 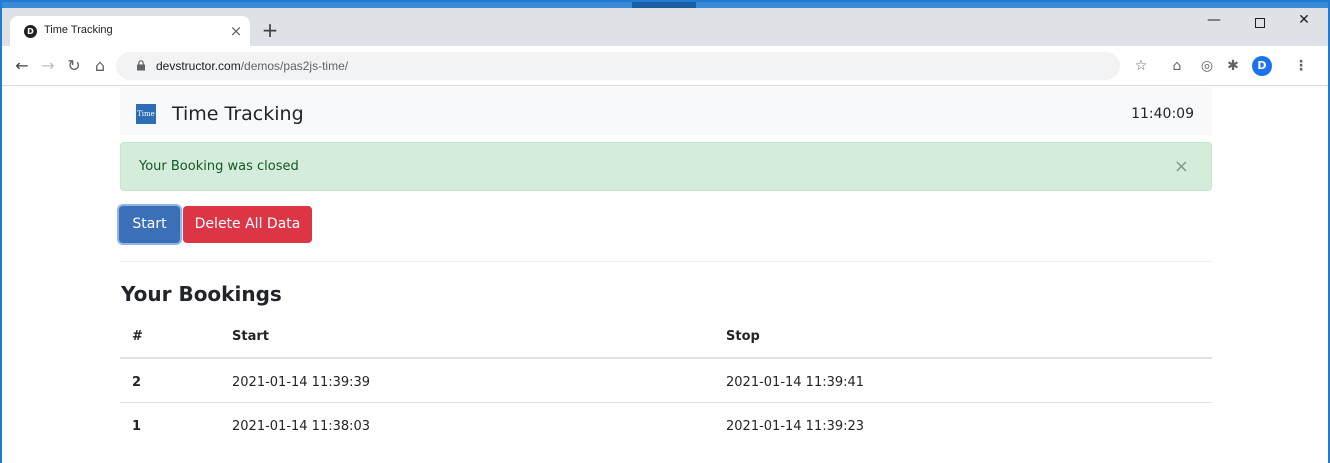 What do you see at coordinates (1181, 166) in the screenshot?
I see `close-alert-icon: ×` at bounding box center [1181, 166].